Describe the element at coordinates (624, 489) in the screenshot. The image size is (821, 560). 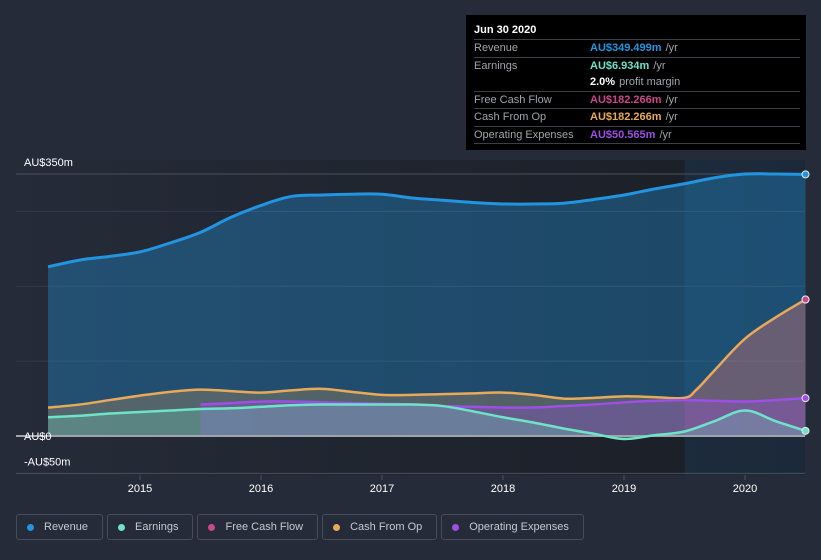
I see `x-tick-label: 2019` at that location.